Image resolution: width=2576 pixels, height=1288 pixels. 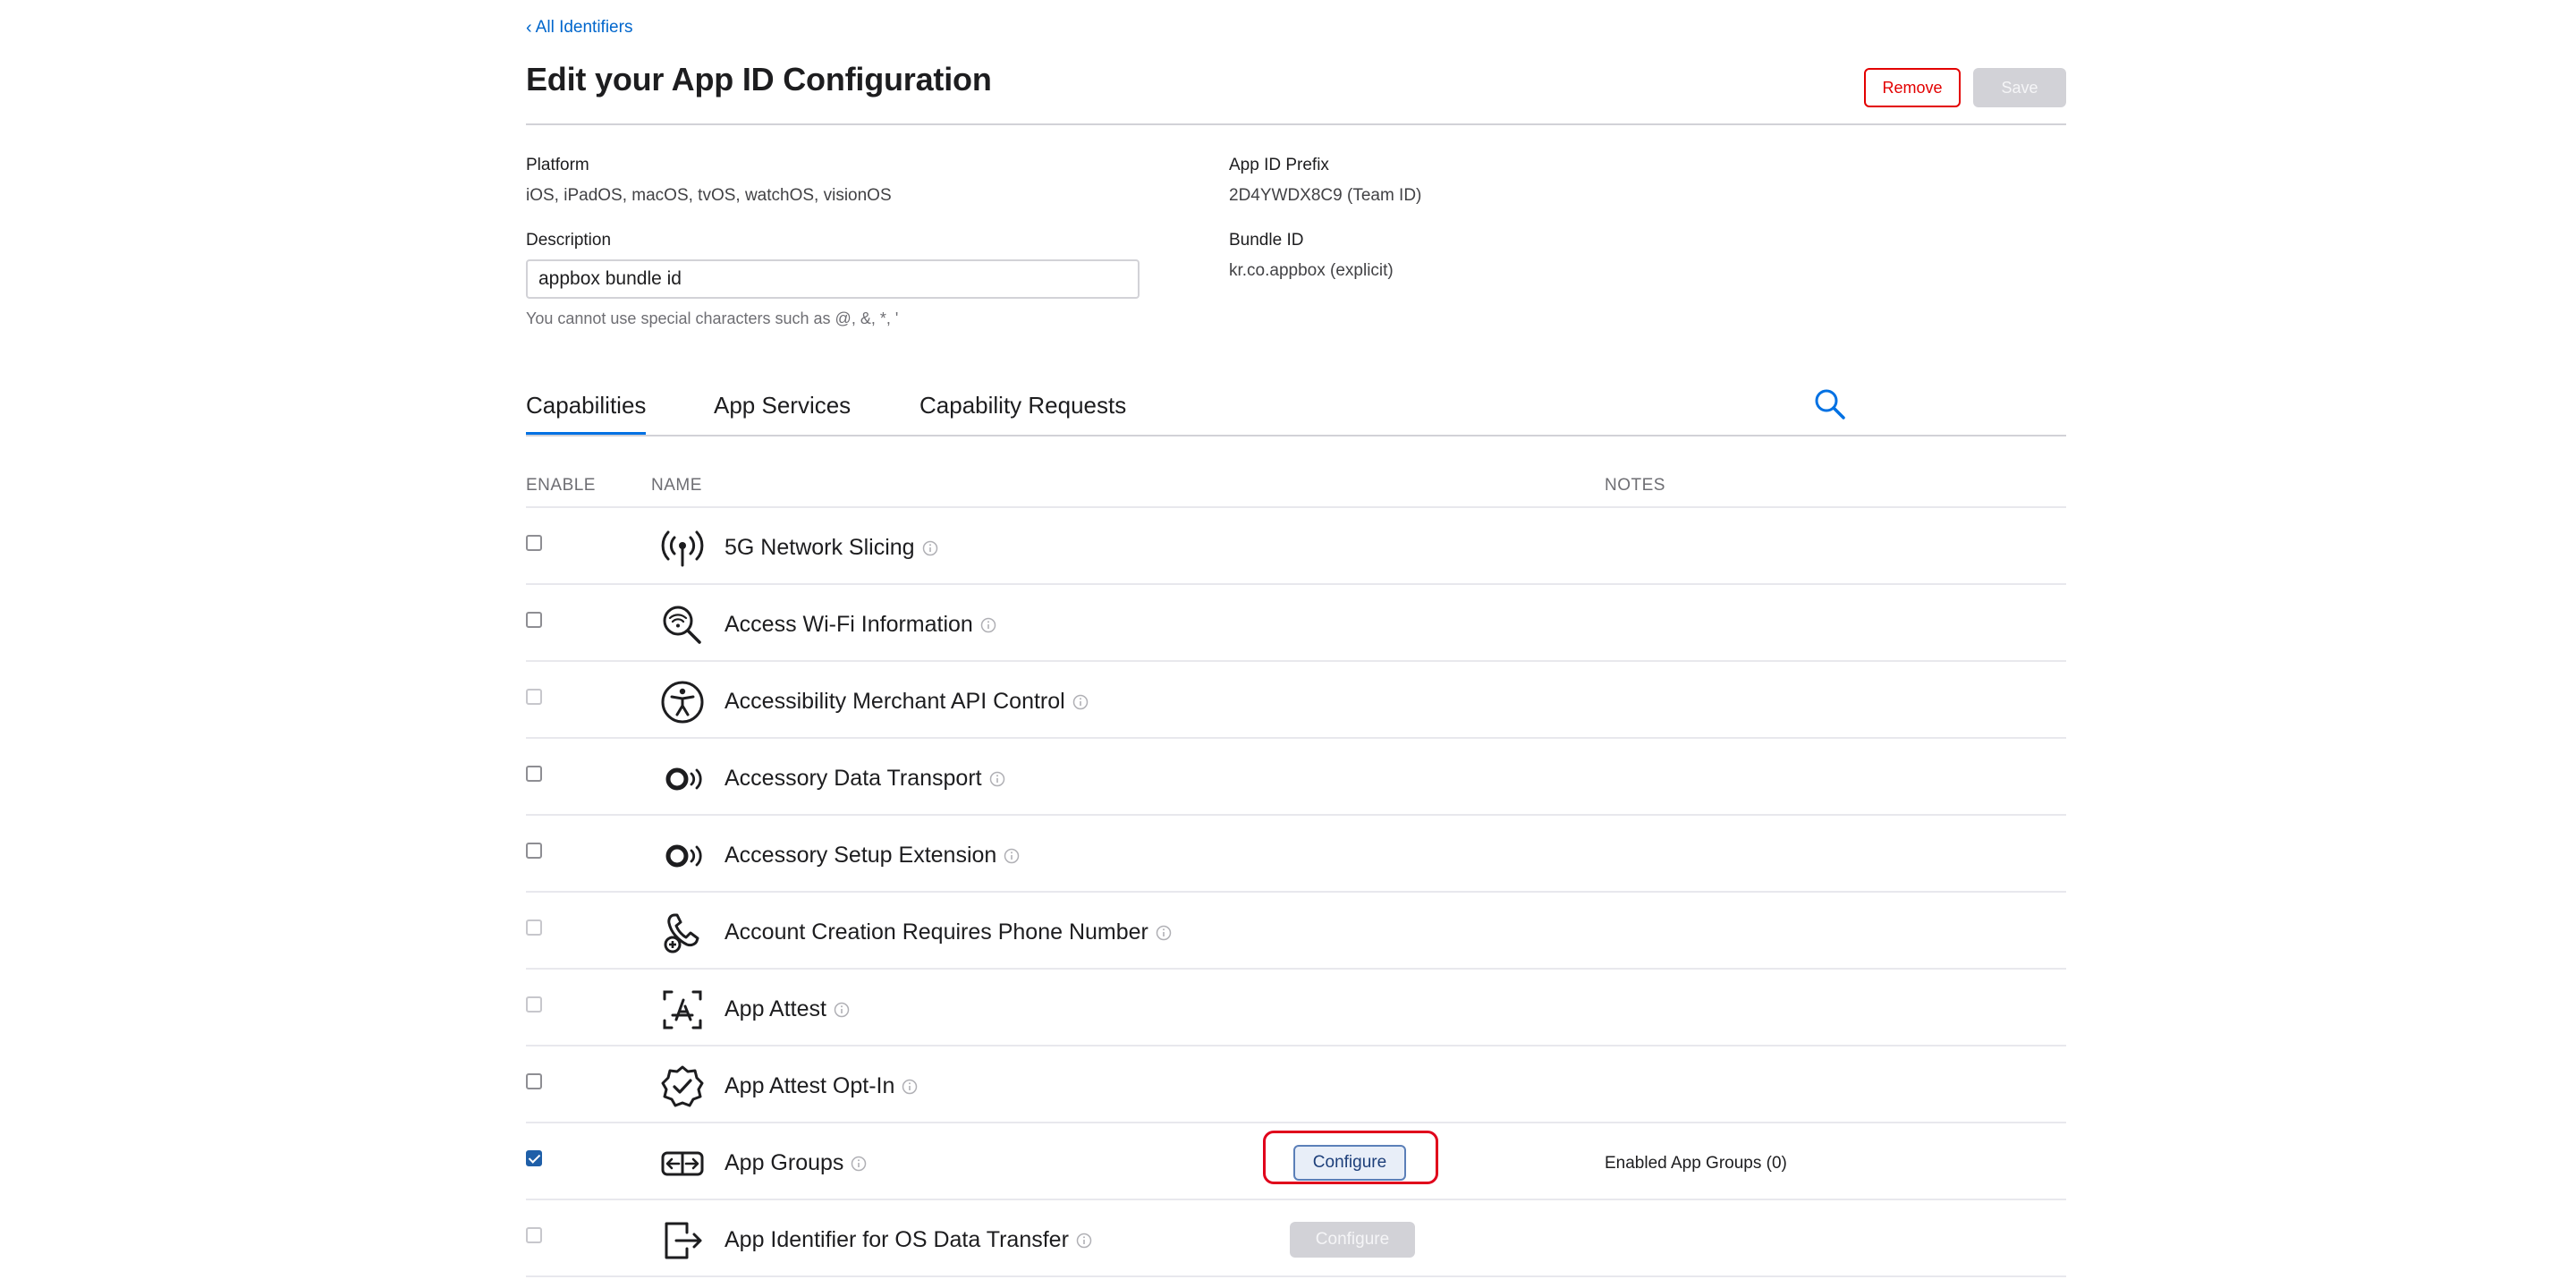 I want to click on back-link-label: All Identifiers, so click(x=584, y=27).